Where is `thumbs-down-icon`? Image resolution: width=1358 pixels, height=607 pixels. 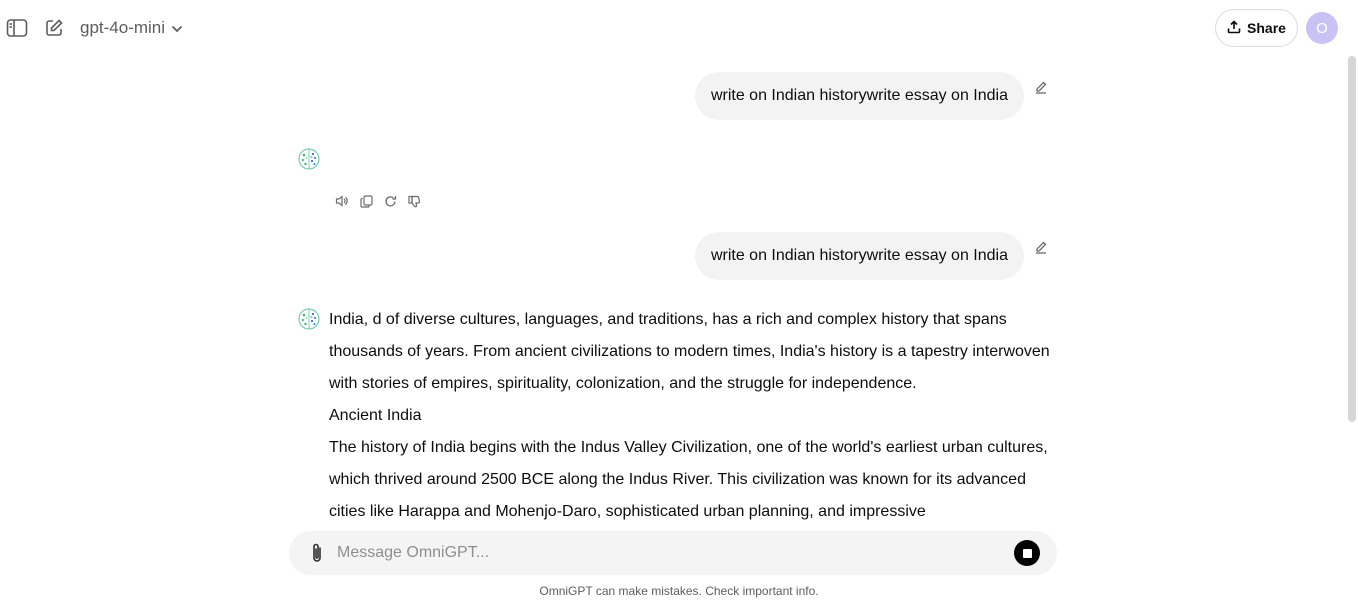 thumbs-down-icon is located at coordinates (414, 201).